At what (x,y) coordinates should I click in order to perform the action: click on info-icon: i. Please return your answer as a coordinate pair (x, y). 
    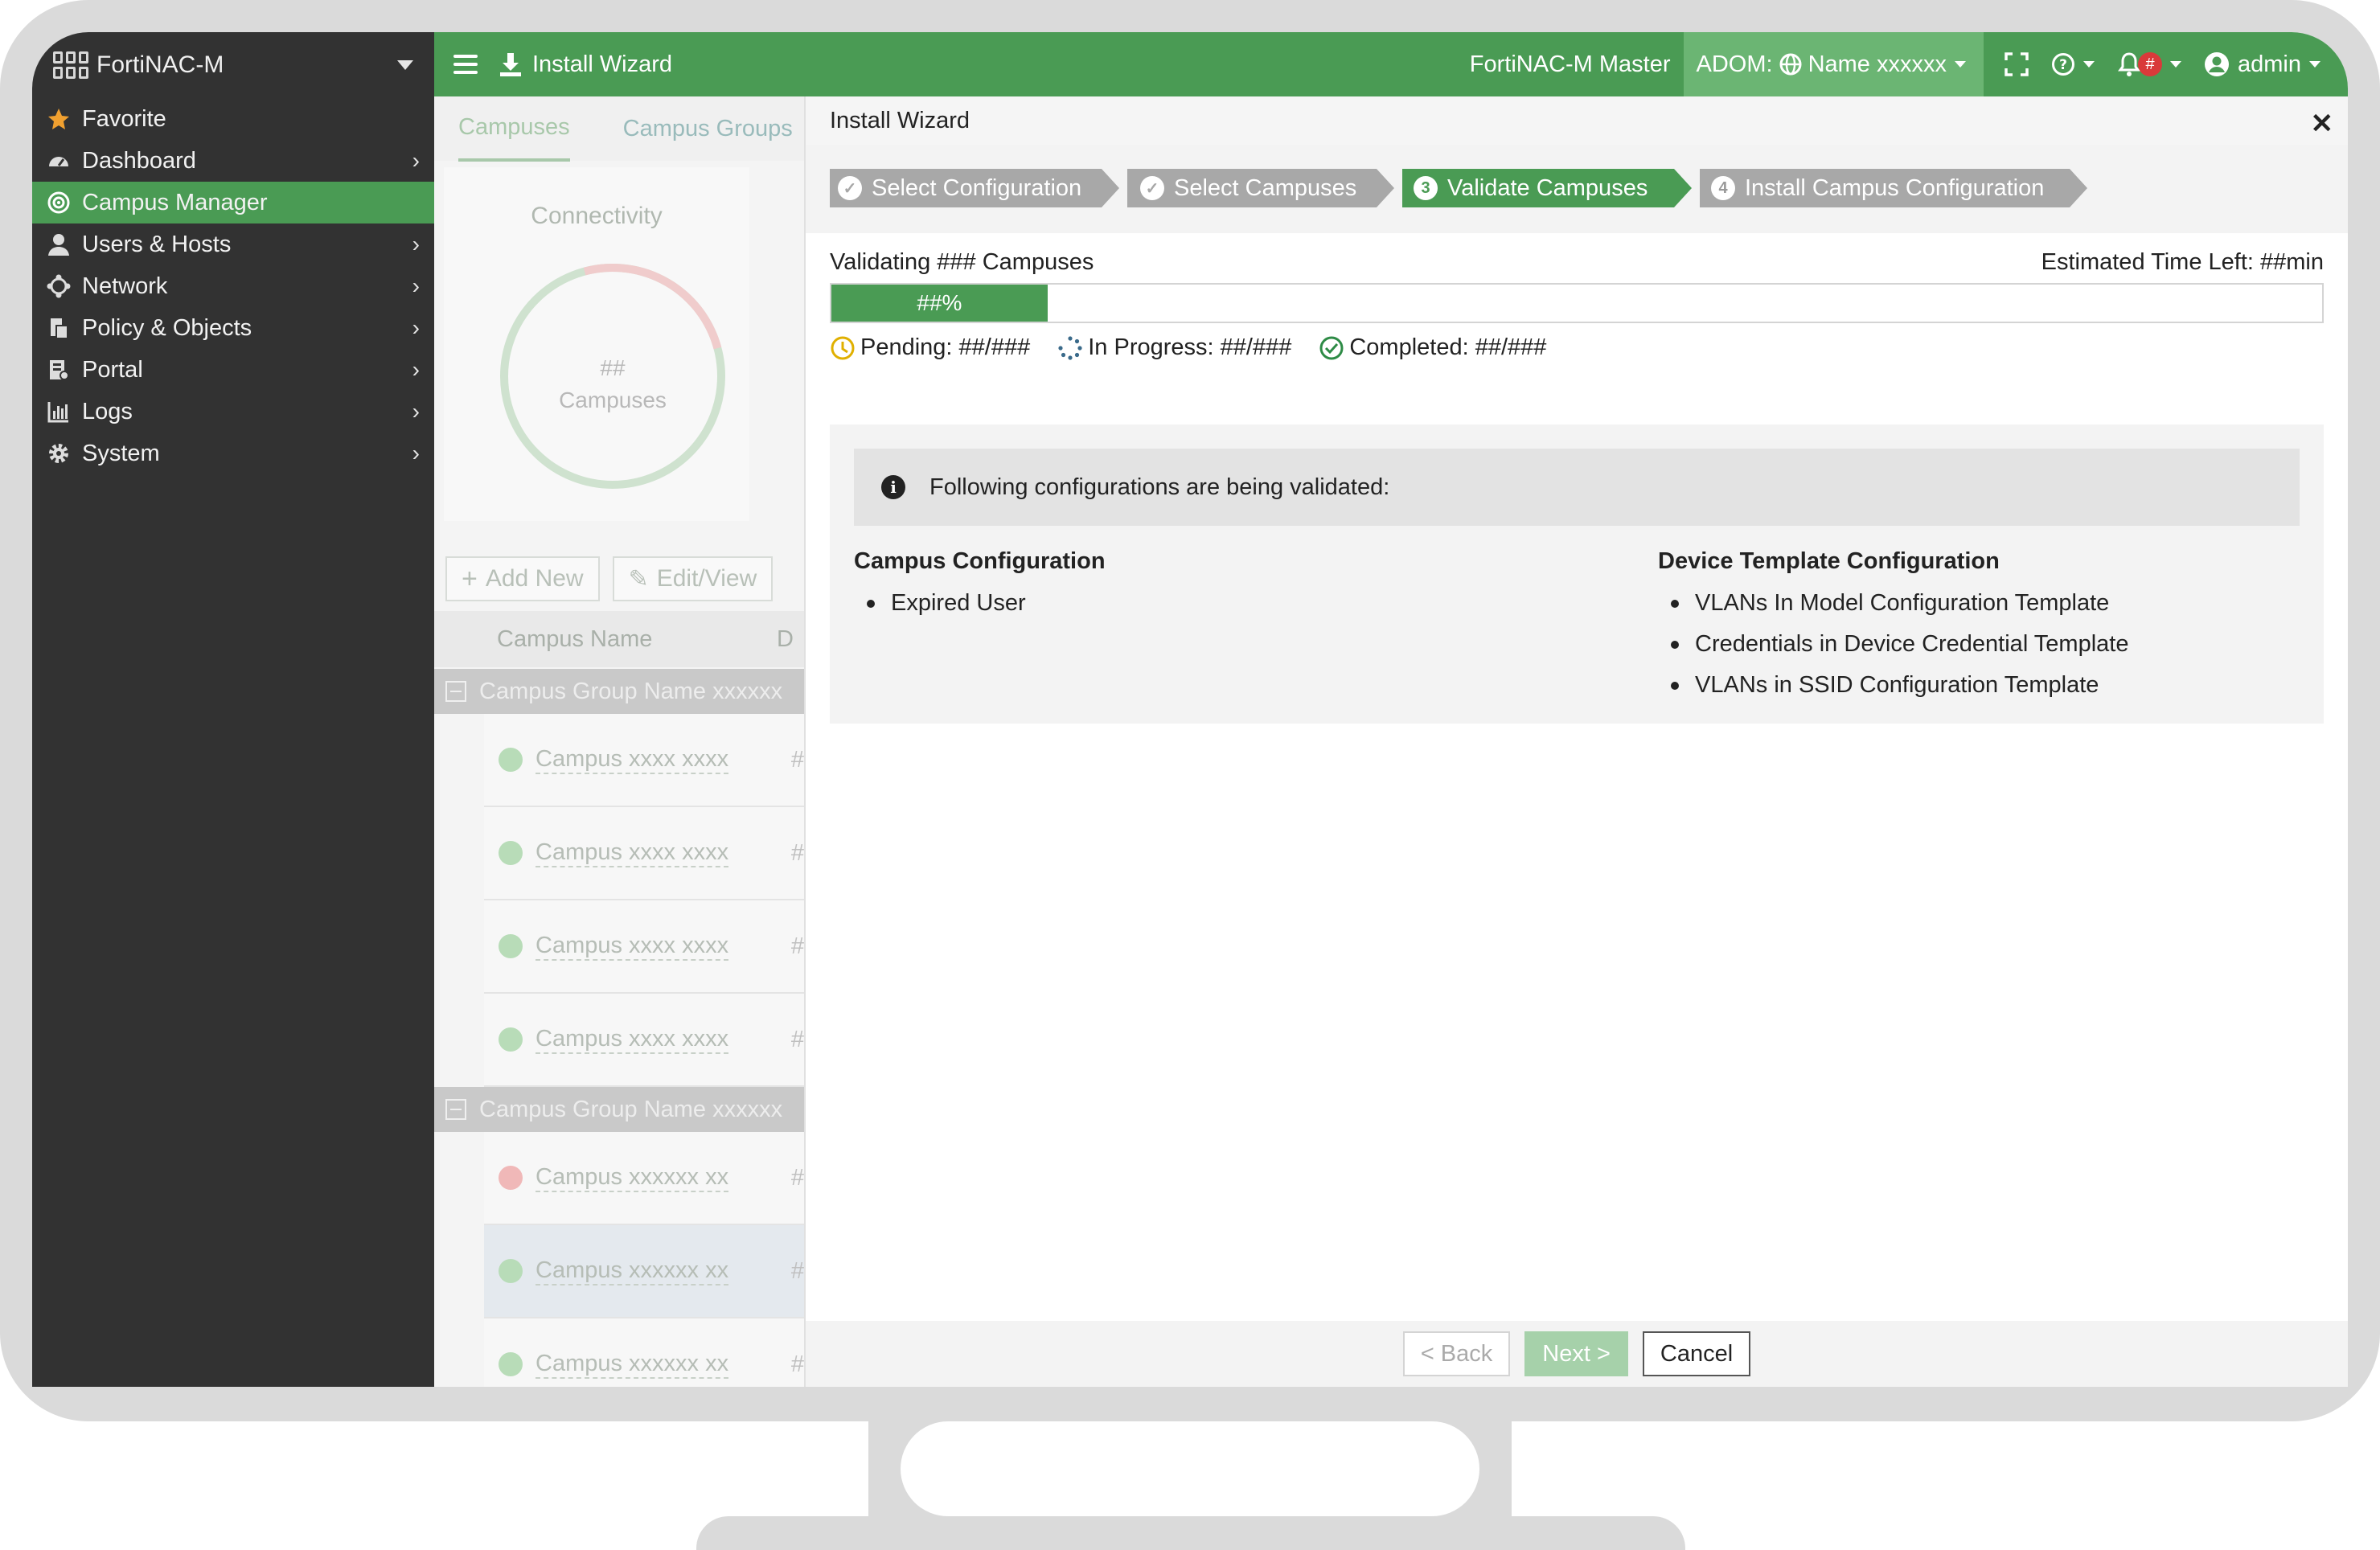
    Looking at the image, I should click on (893, 487).